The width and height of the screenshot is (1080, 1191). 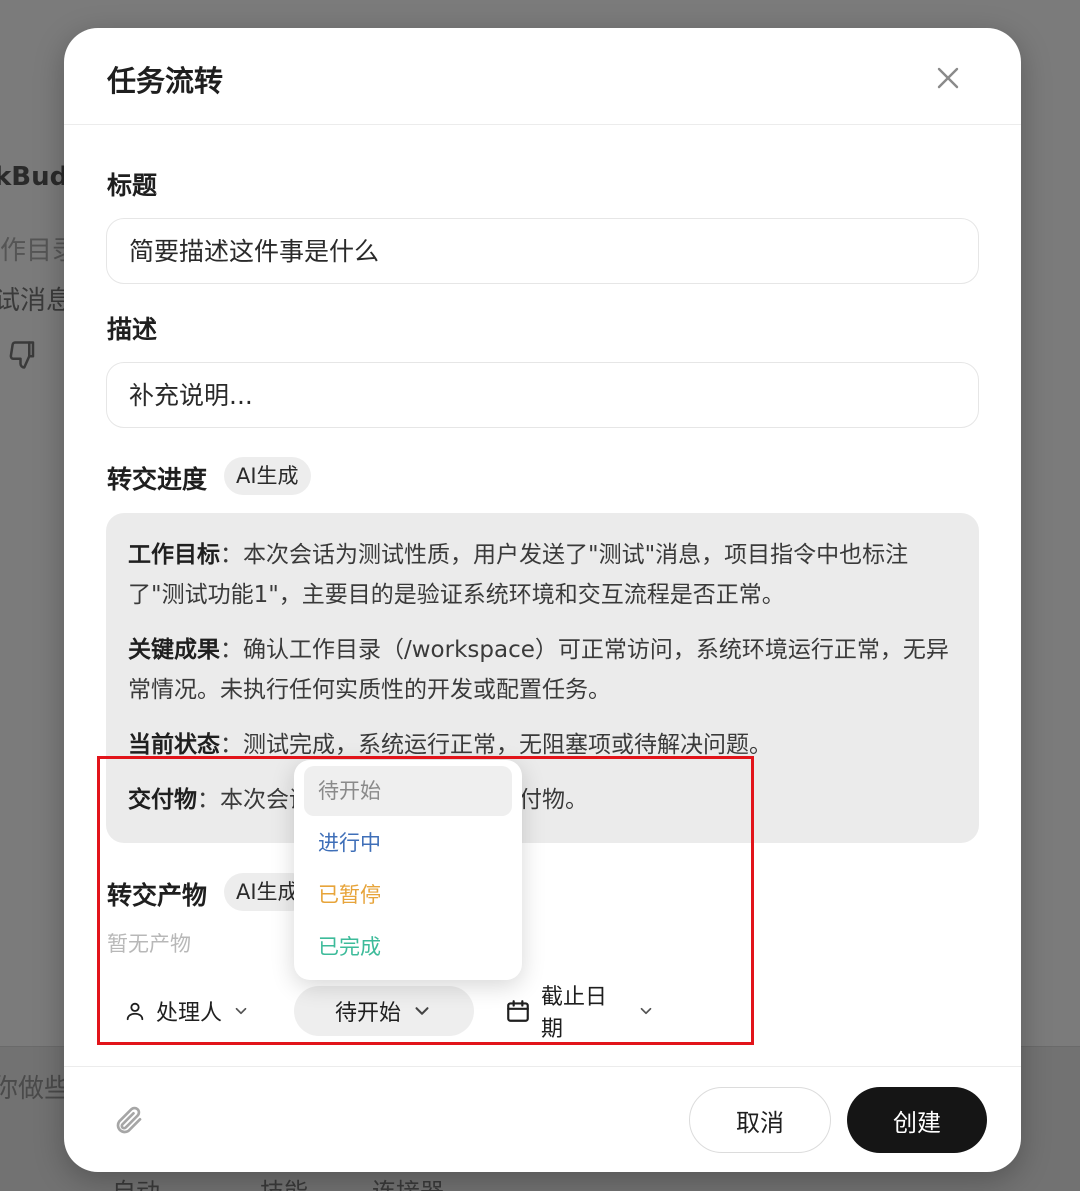 What do you see at coordinates (132, 329) in the screenshot?
I see `description-label: 描述` at bounding box center [132, 329].